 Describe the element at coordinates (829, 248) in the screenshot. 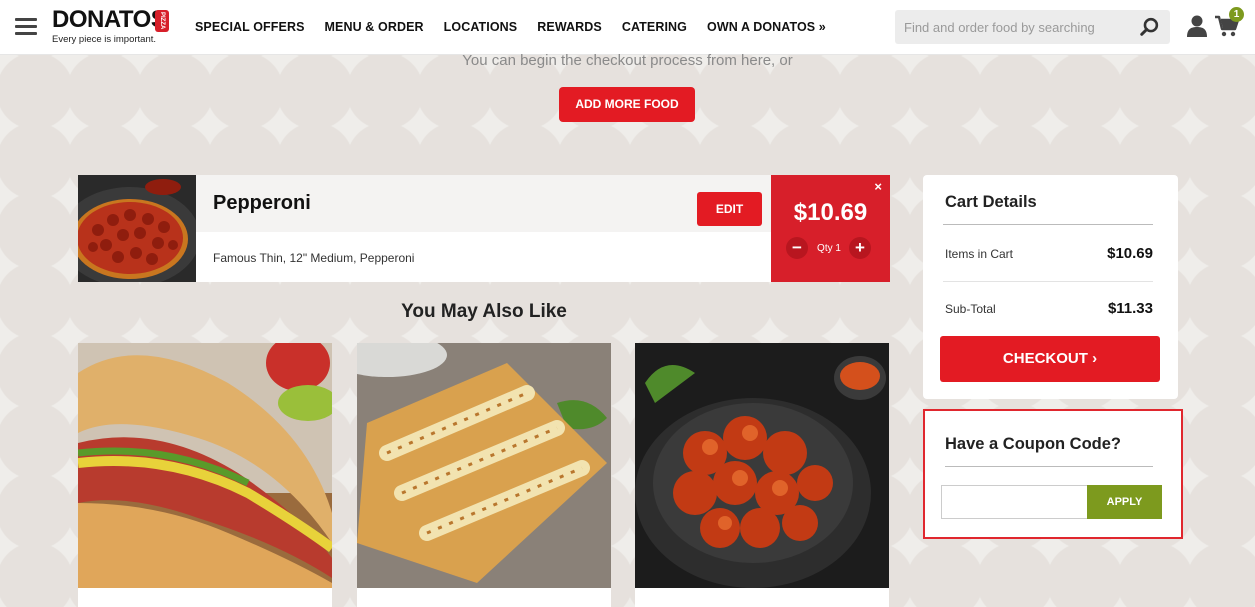

I see `qty-label: Qty 1` at that location.